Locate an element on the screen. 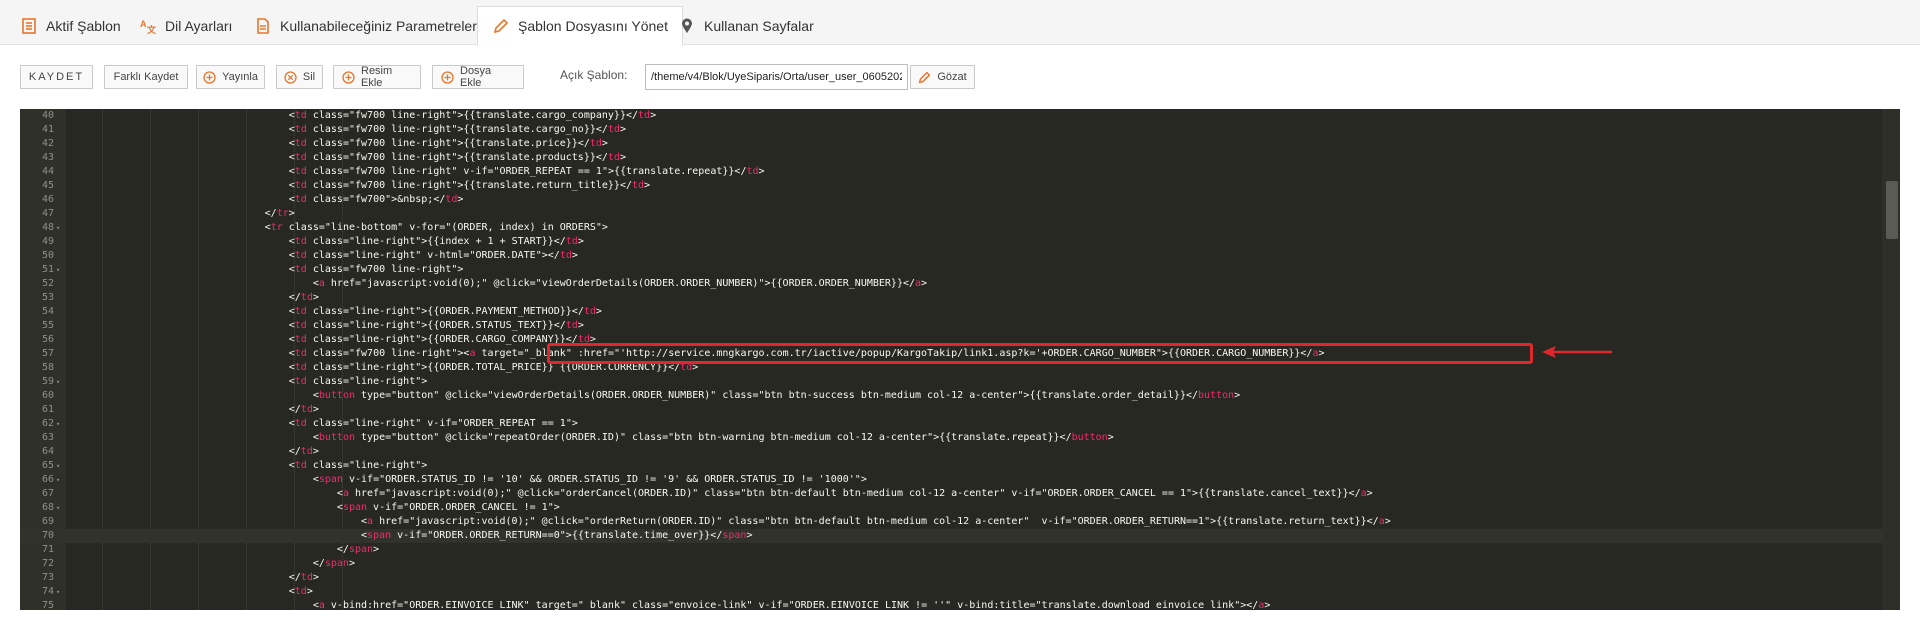 Image resolution: width=1920 pixels, height=623 pixels. tab-kullanan-sayfalar: Kullanan Sayfalar is located at coordinates (746, 25).